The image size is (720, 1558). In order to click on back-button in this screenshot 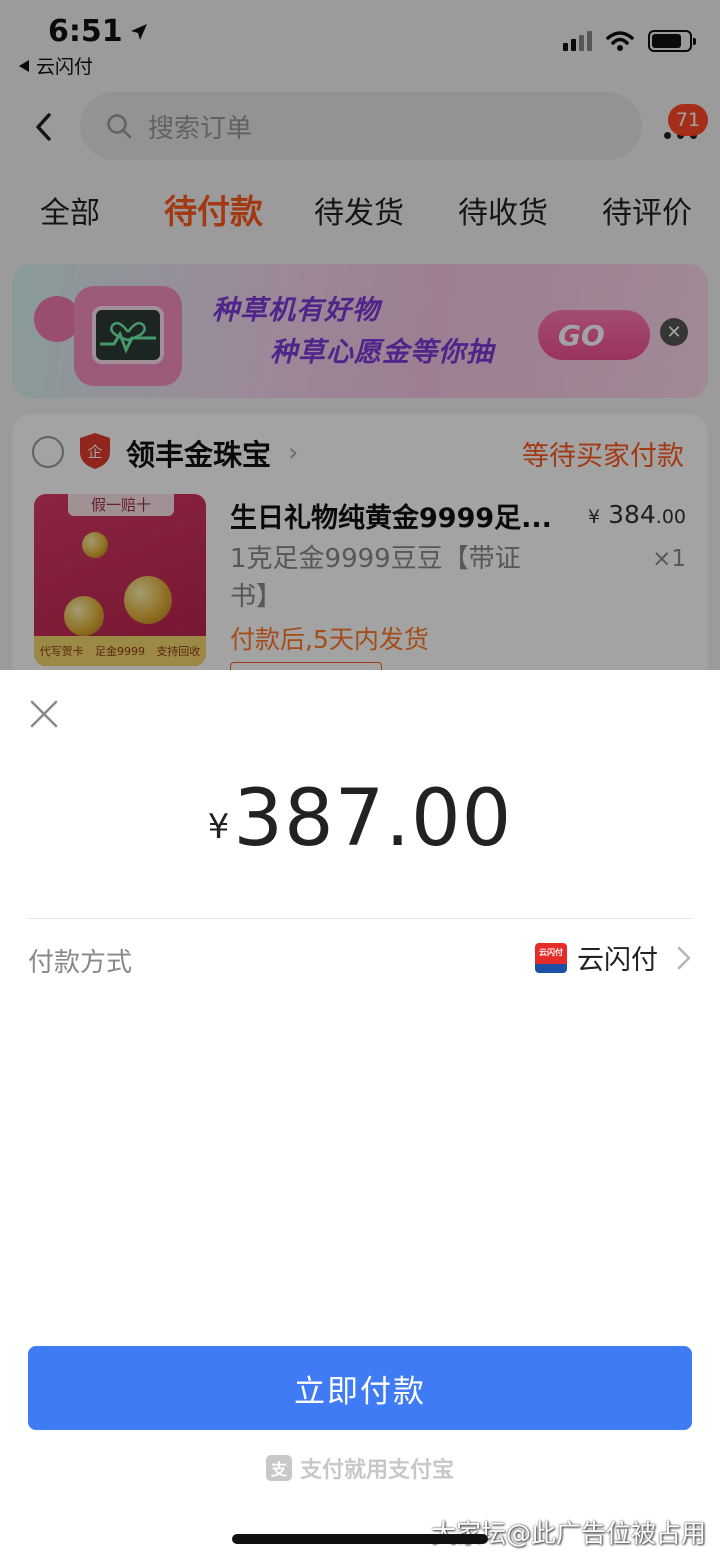, I will do `click(43, 127)`.